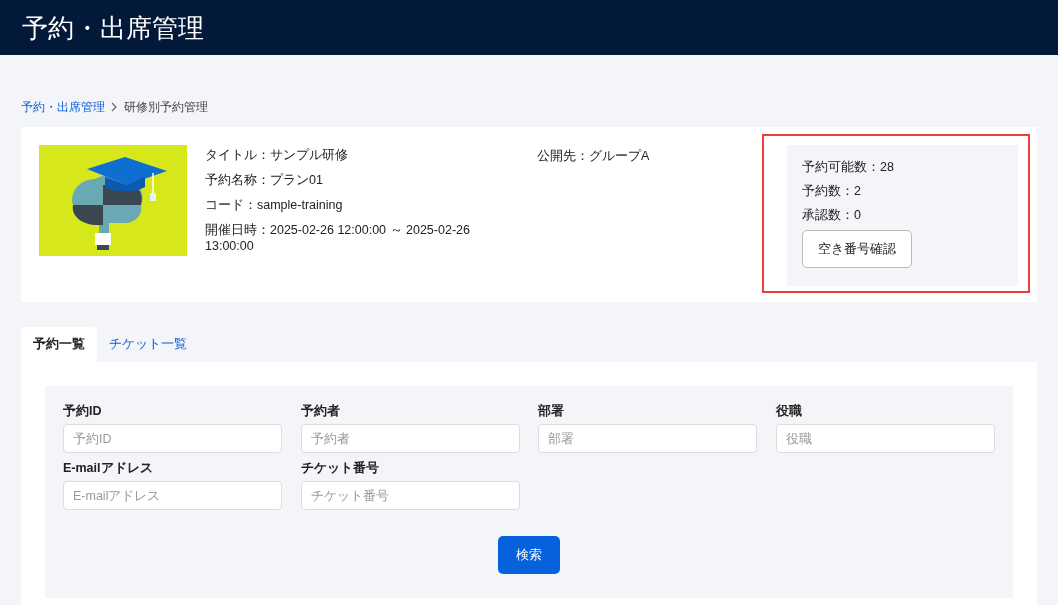 Image resolution: width=1058 pixels, height=605 pixels. I want to click on breadcrumb-current: 研修別予約管理, so click(166, 107).